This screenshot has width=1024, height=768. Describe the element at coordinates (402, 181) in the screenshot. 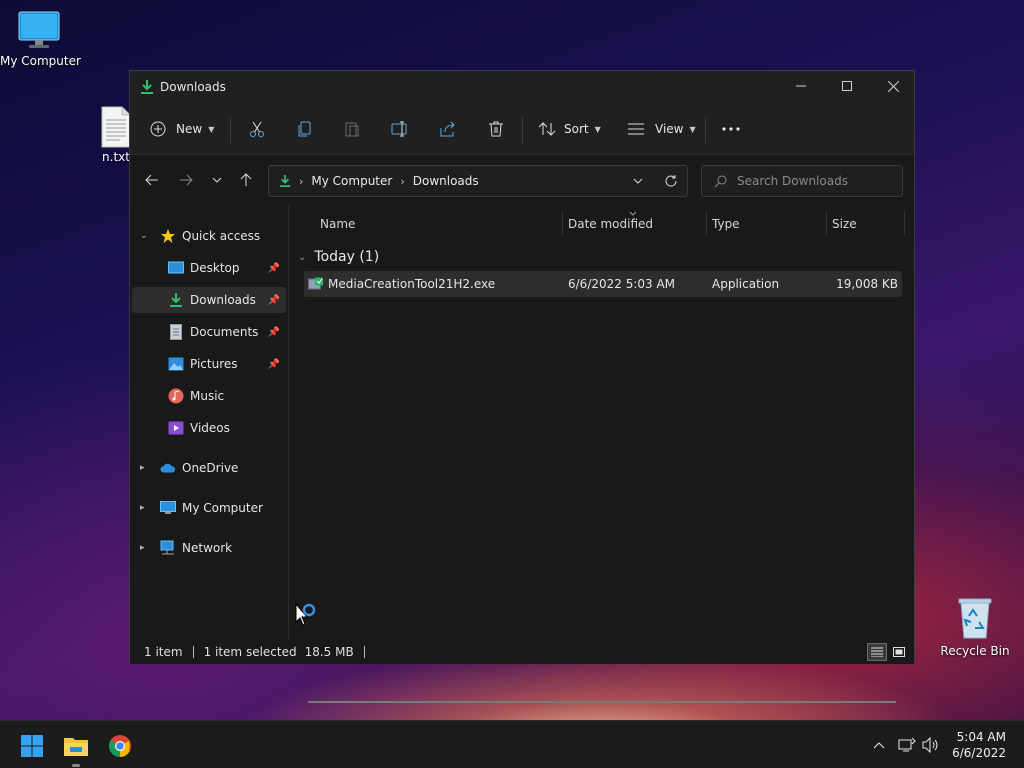

I see `breadcrumb-chevron-icon: ›` at that location.